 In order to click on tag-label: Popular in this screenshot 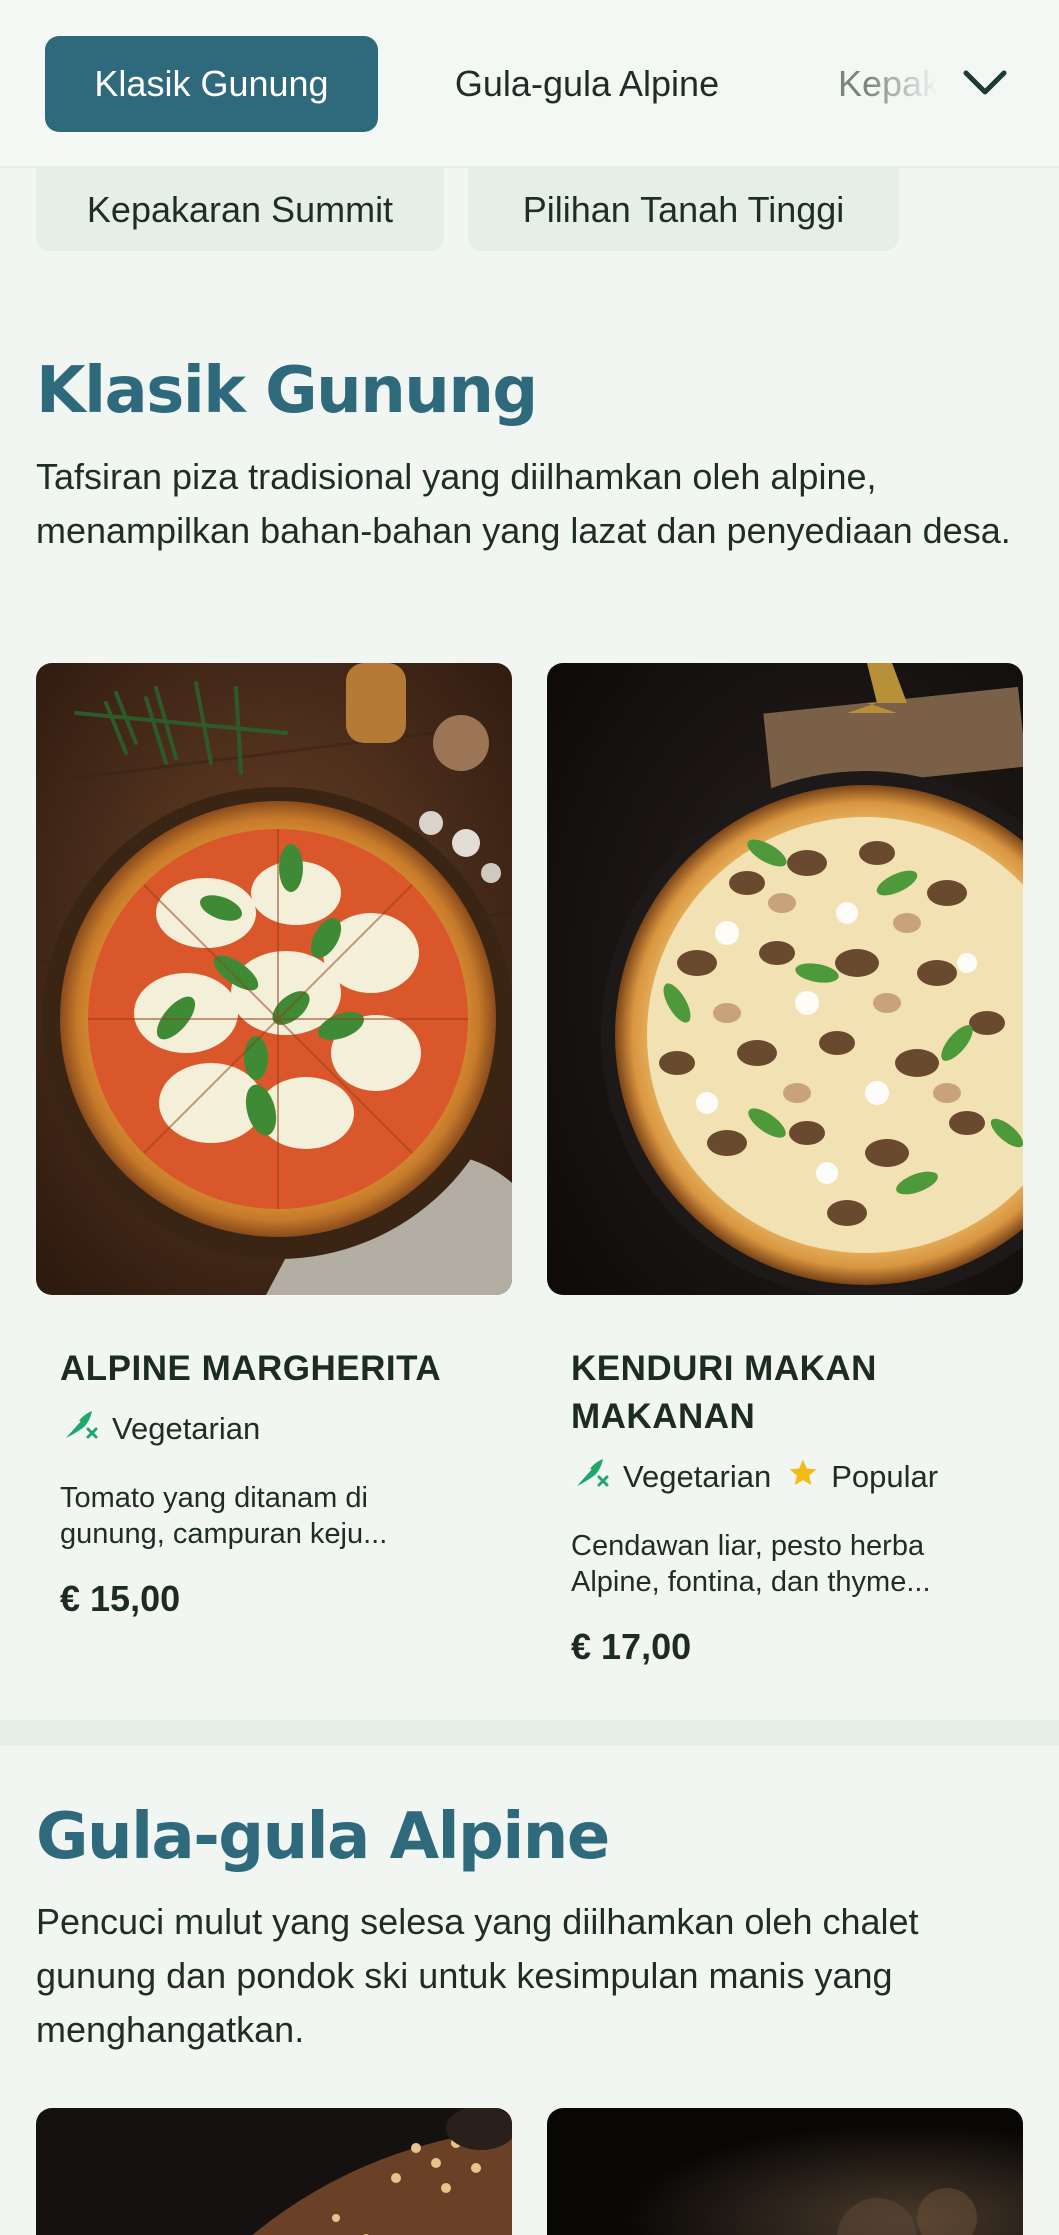, I will do `click(885, 1476)`.